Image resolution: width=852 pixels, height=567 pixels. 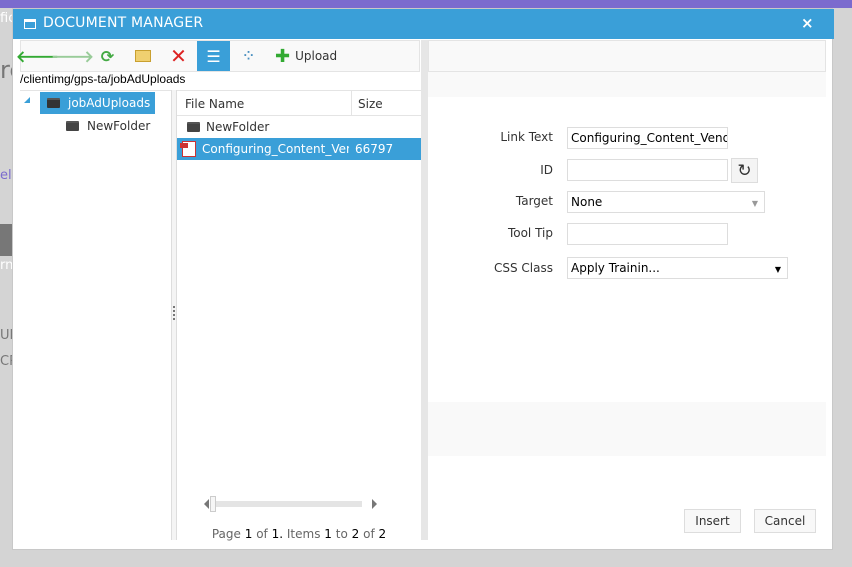 I want to click on current-path: /clientimg/gps-ta/jobAdUploads, so click(x=103, y=79).